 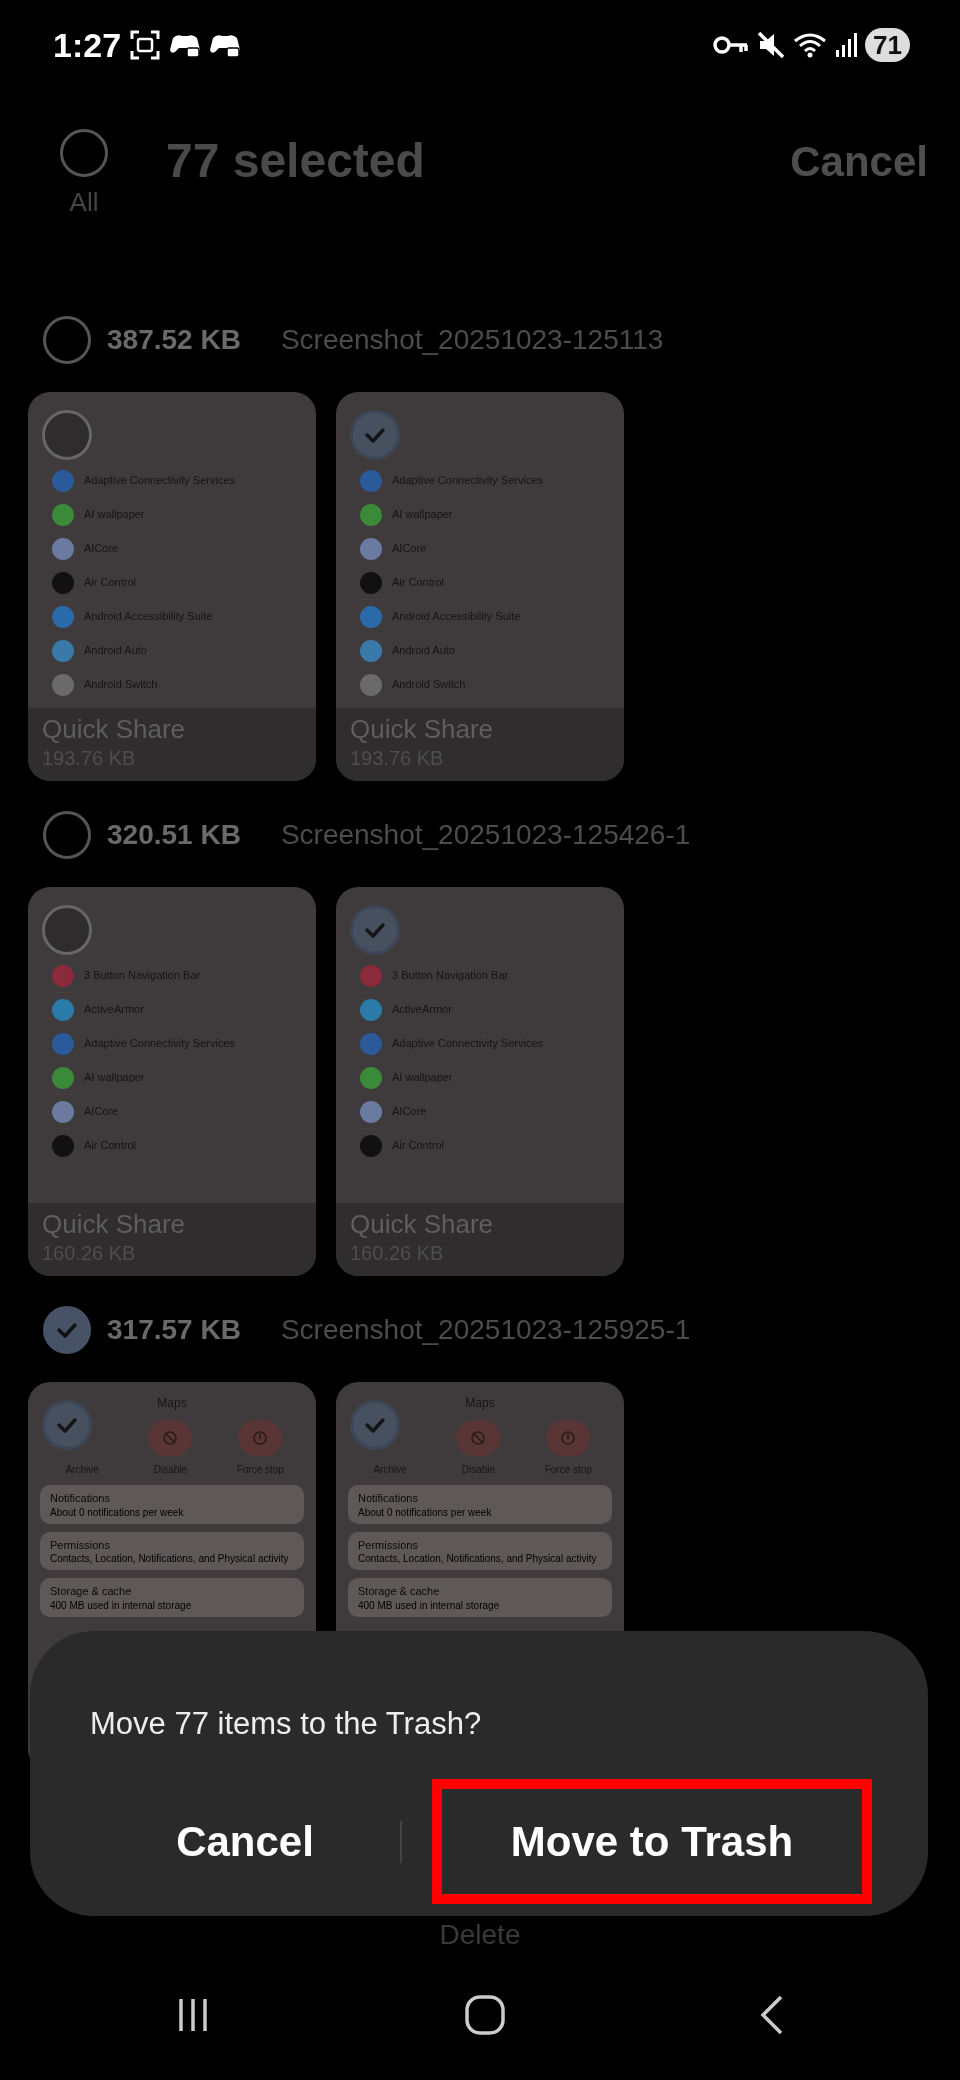 I want to click on group-size: 387.52 KB, so click(x=174, y=340).